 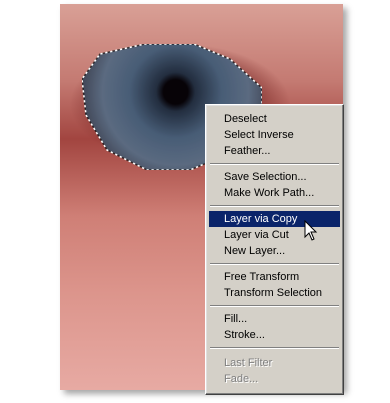 I want to click on arrow-pointer-icon, so click(x=311, y=230).